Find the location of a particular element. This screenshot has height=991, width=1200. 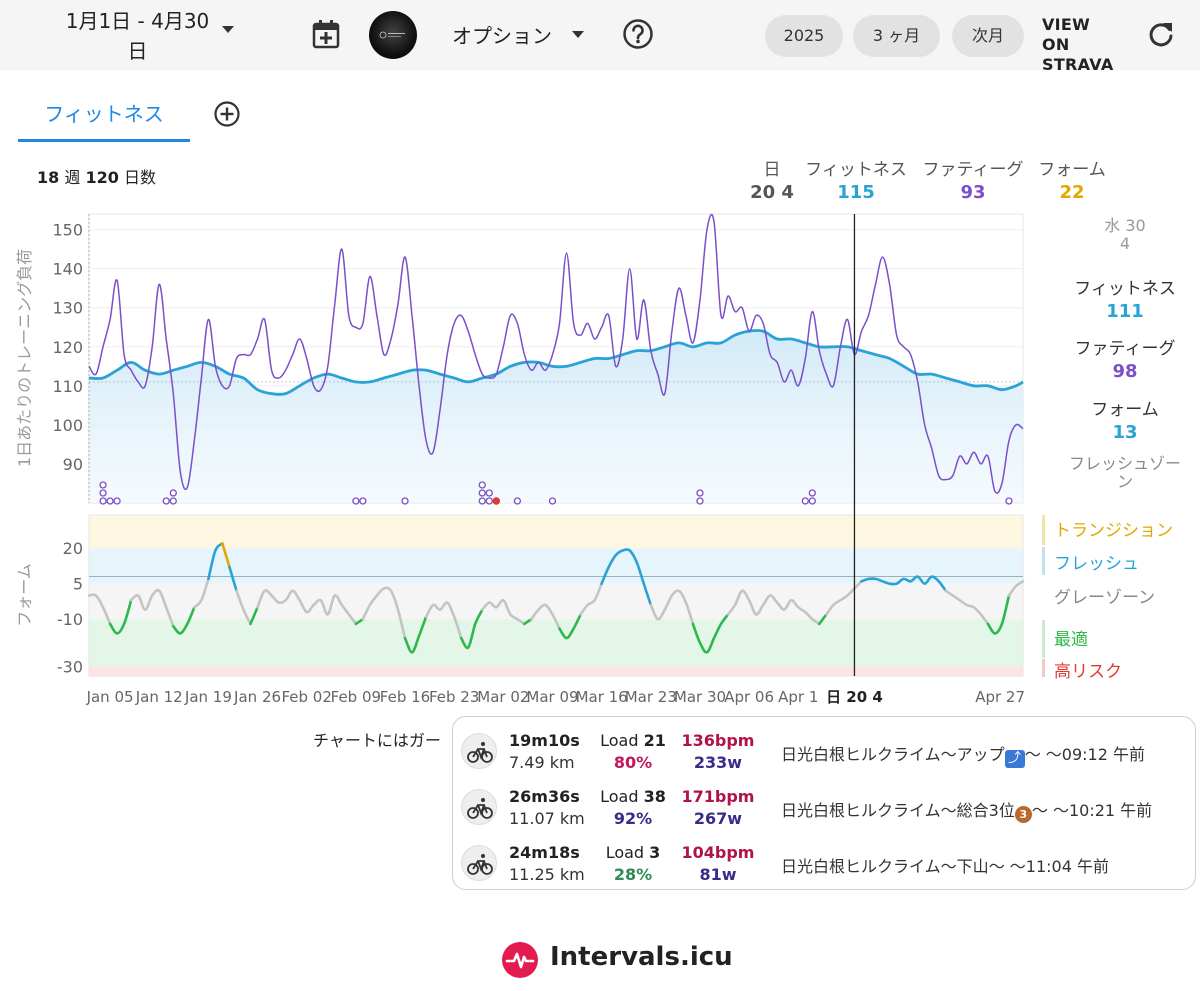

activity-intensity: 92% is located at coordinates (633, 818).